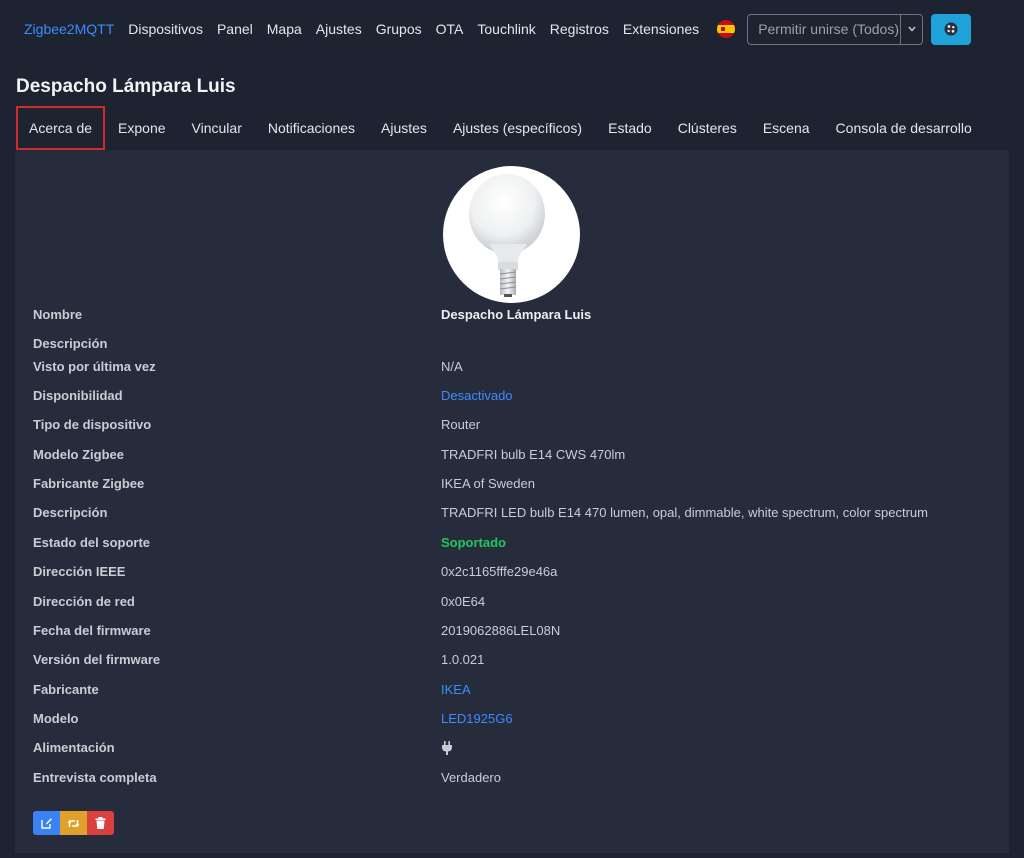 This screenshot has height=858, width=1024. I want to click on tab-bind: Vincular, so click(217, 128).